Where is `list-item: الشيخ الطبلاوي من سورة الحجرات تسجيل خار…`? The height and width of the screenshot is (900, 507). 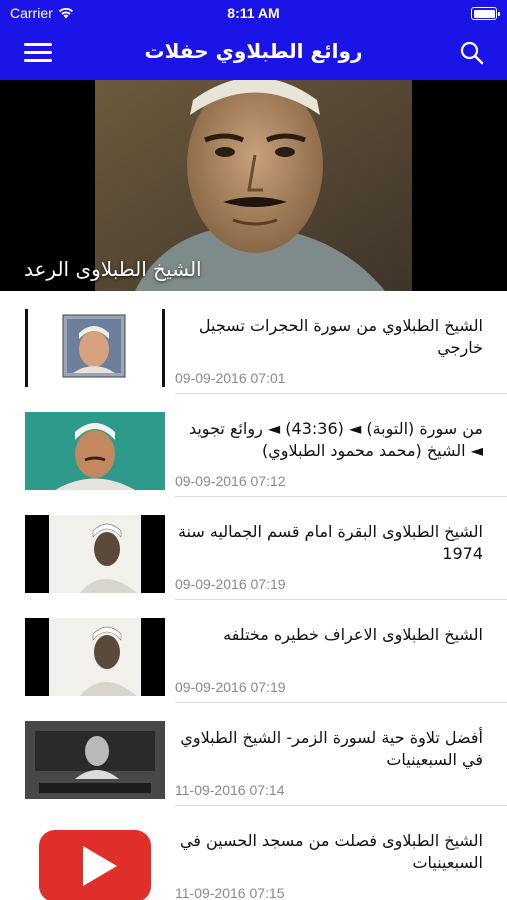
list-item: الشيخ الطبلاوي من سورة الحجرات تسجيل خار… is located at coordinates (253, 342).